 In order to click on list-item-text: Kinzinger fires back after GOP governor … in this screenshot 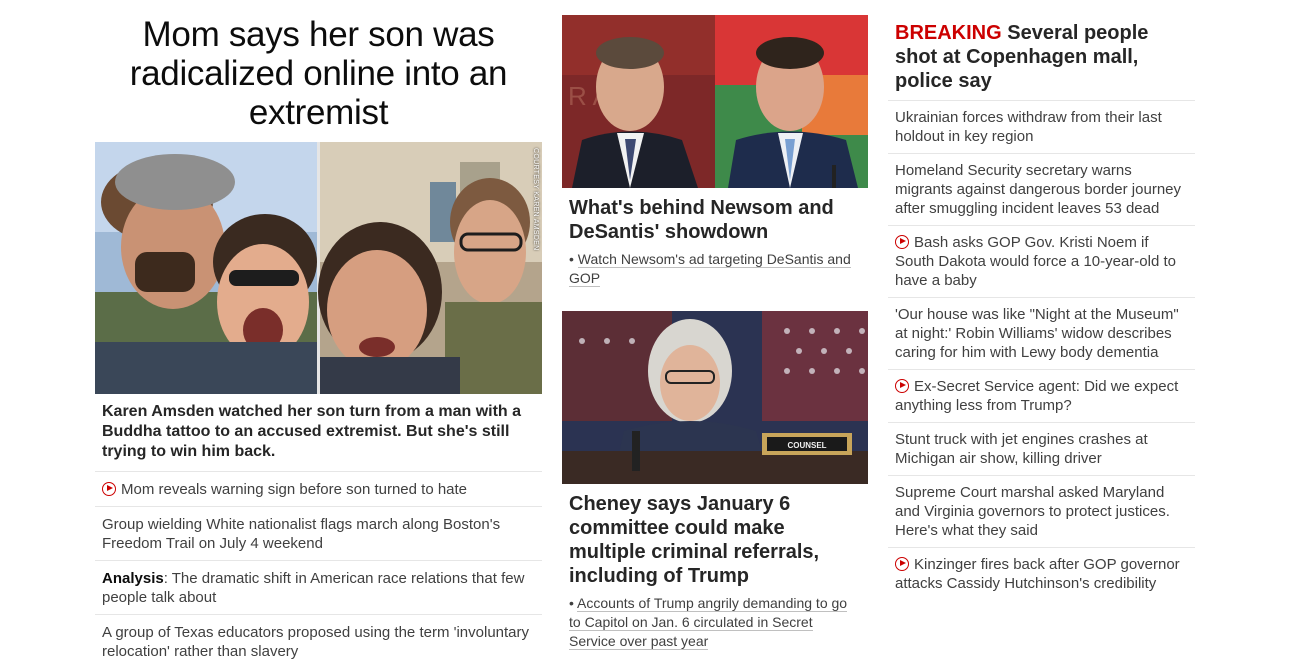, I will do `click(1037, 574)`.